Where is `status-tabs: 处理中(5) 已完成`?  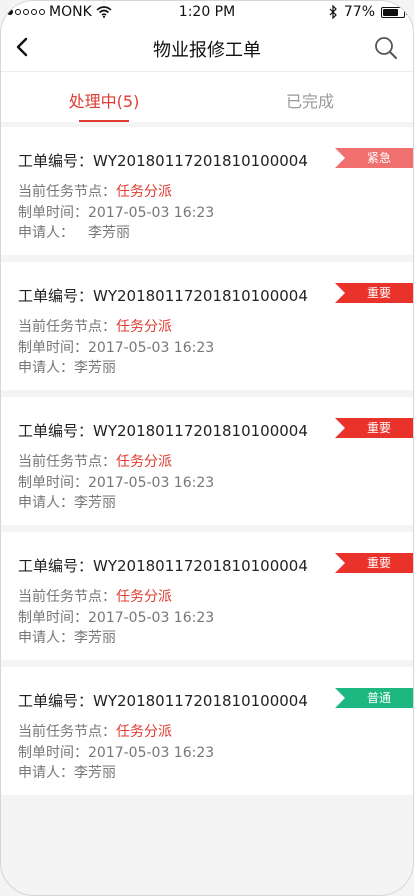
status-tabs: 处理中(5) 已完成 is located at coordinates (207, 97).